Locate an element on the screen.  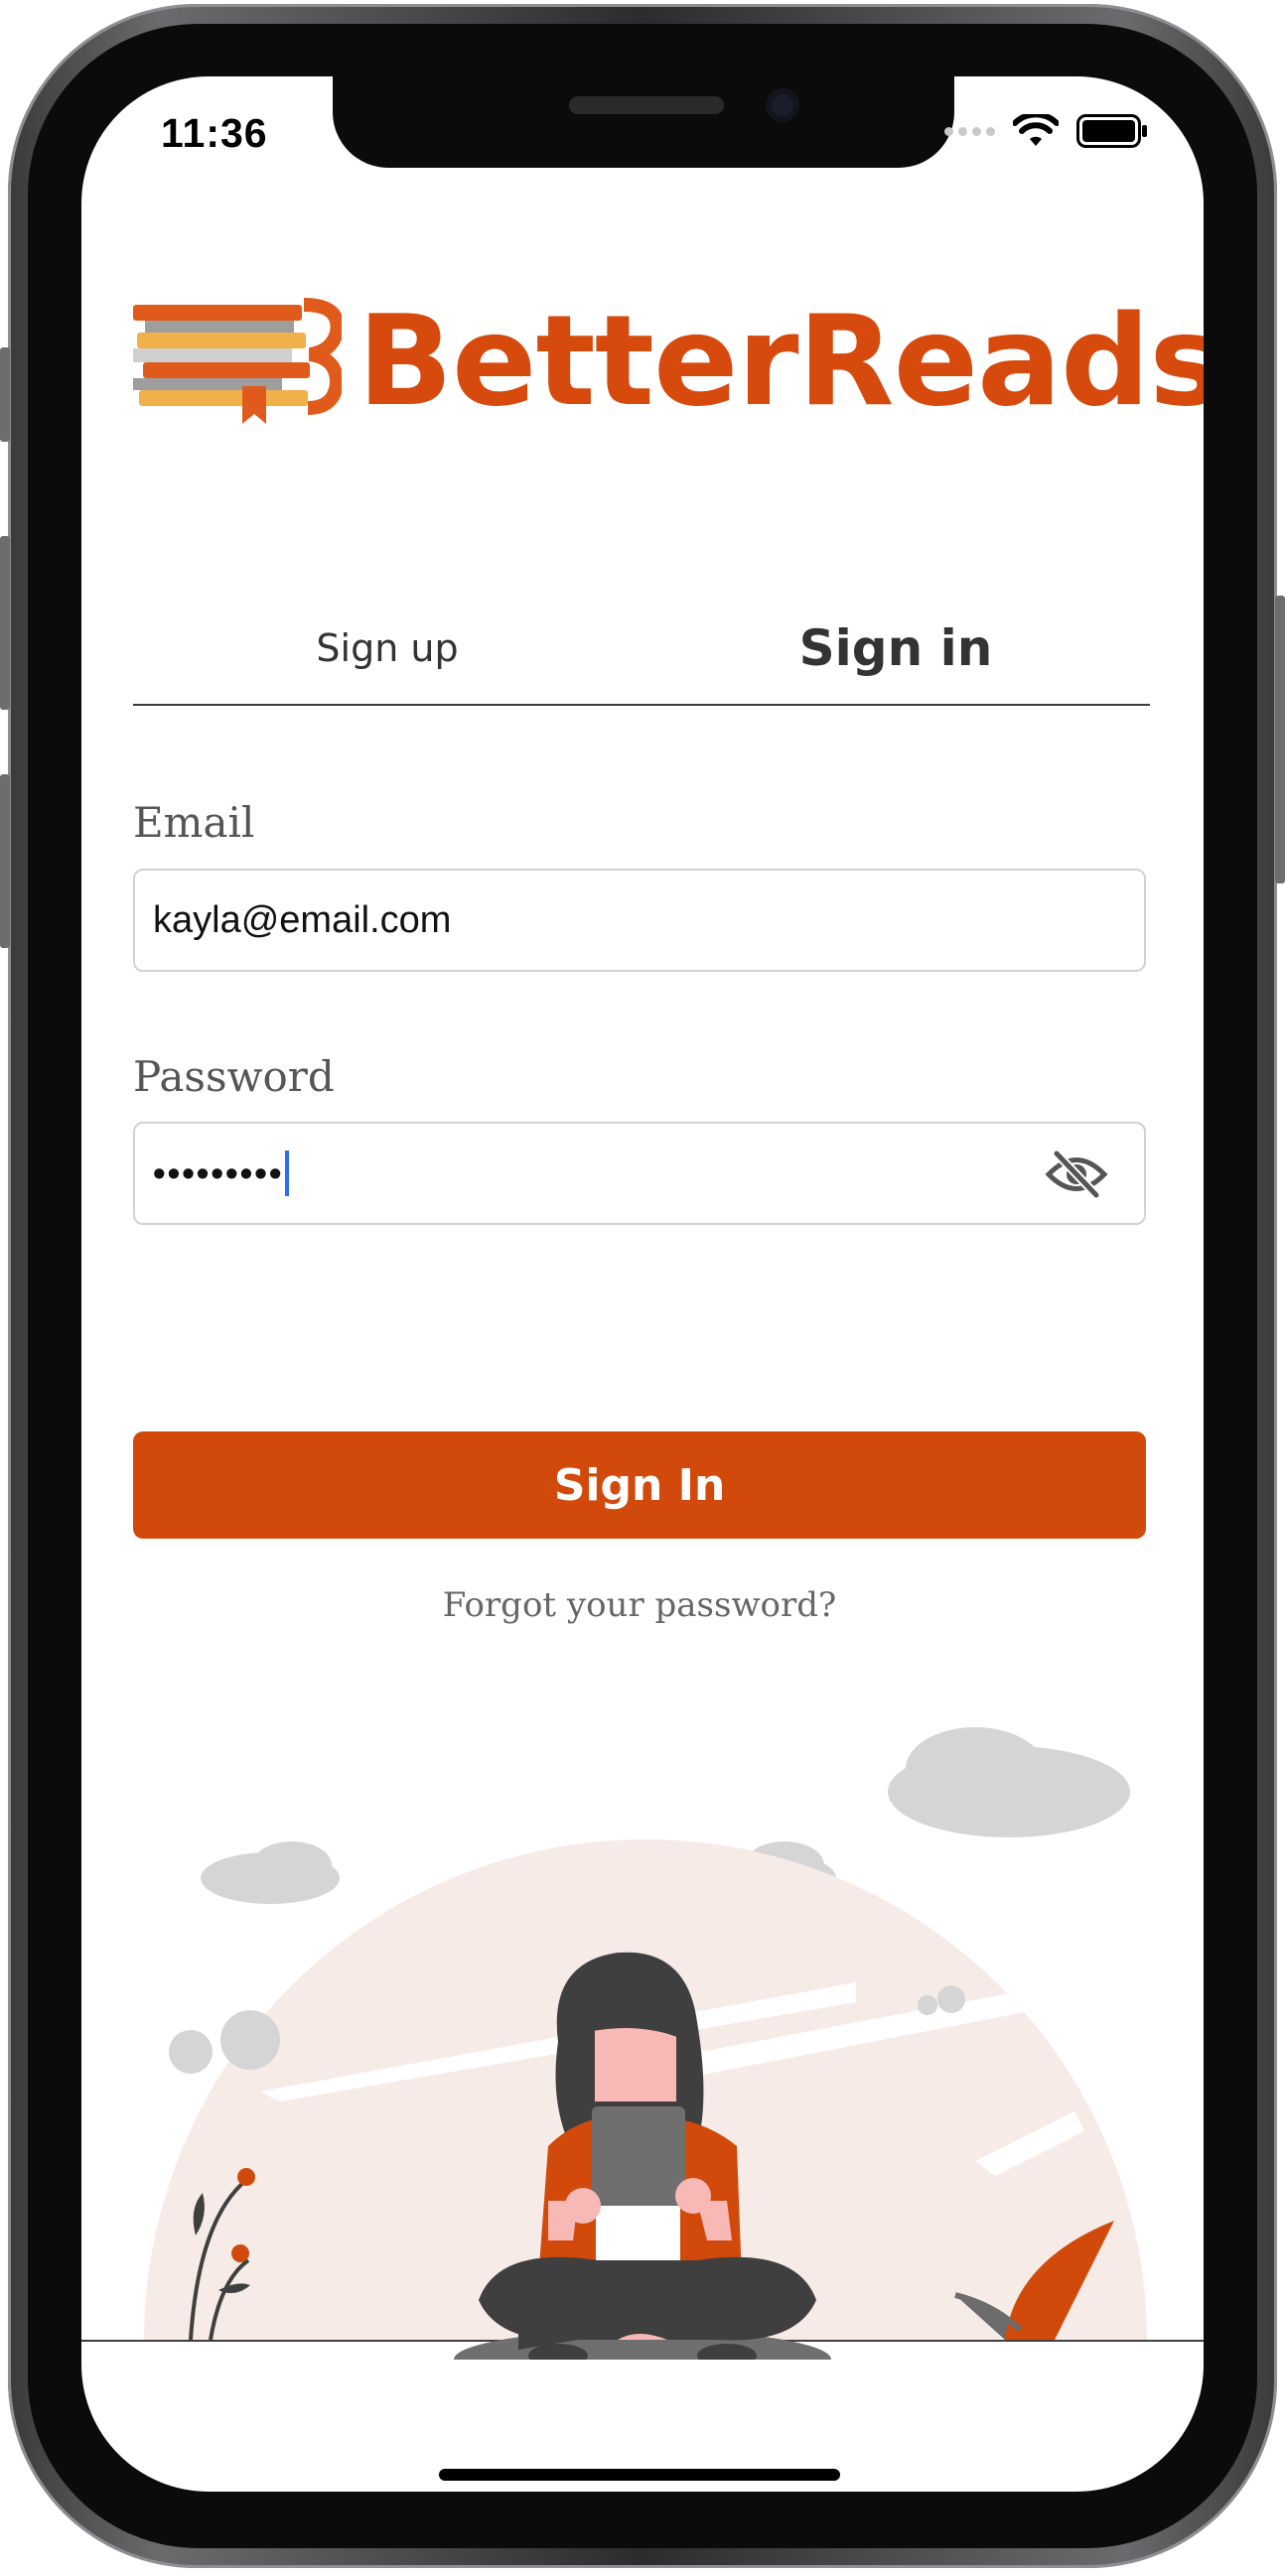
eye-slash-icon is located at coordinates (1076, 1174).